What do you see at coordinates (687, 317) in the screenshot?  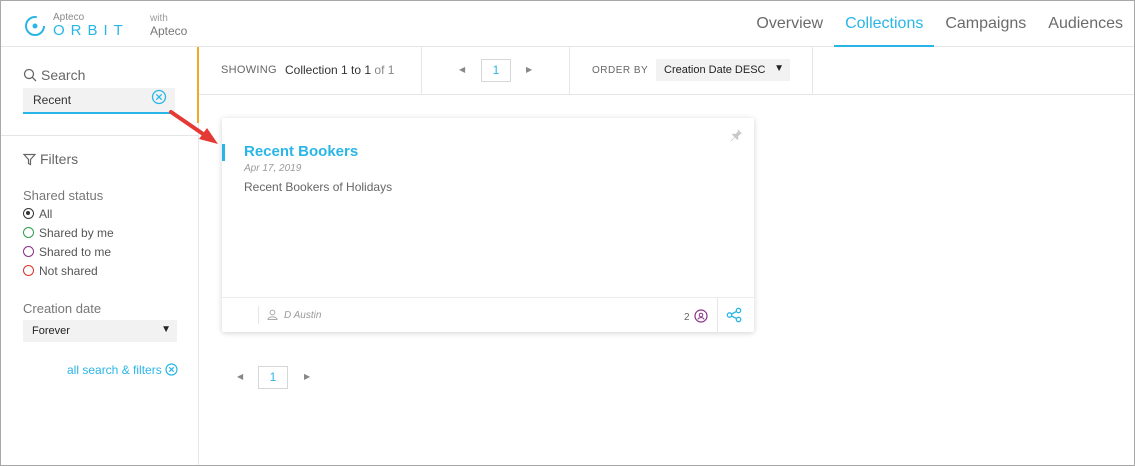 I see `share-count-value: 2` at bounding box center [687, 317].